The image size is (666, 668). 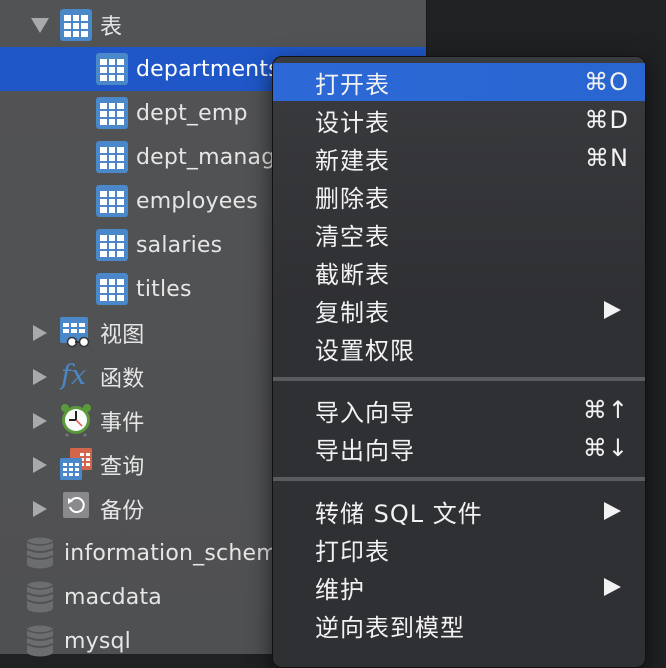 I want to click on menu-item-label: 清空表, so click(x=352, y=236).